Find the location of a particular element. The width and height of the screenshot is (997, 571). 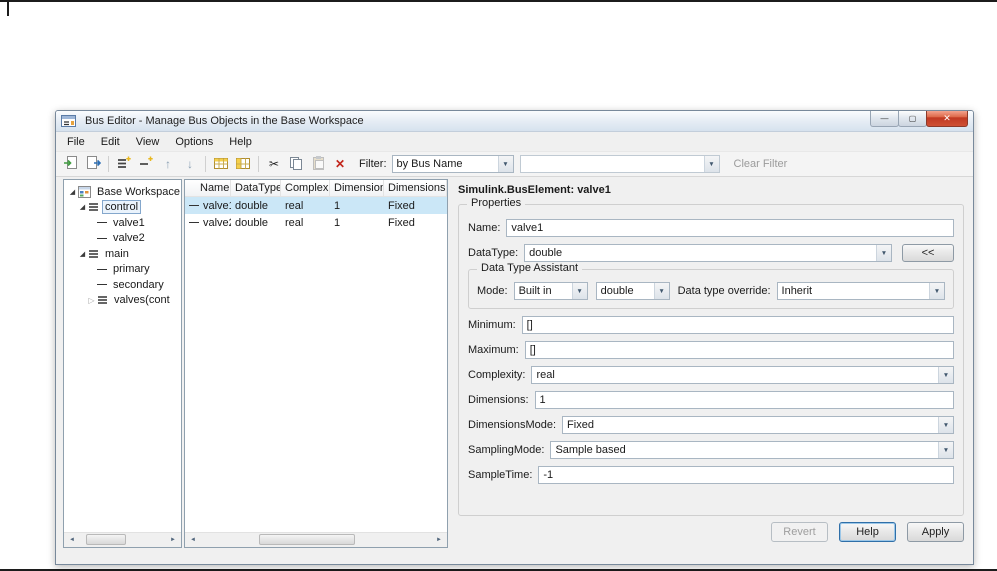

complexity-combobox: real ▼ is located at coordinates (742, 375).